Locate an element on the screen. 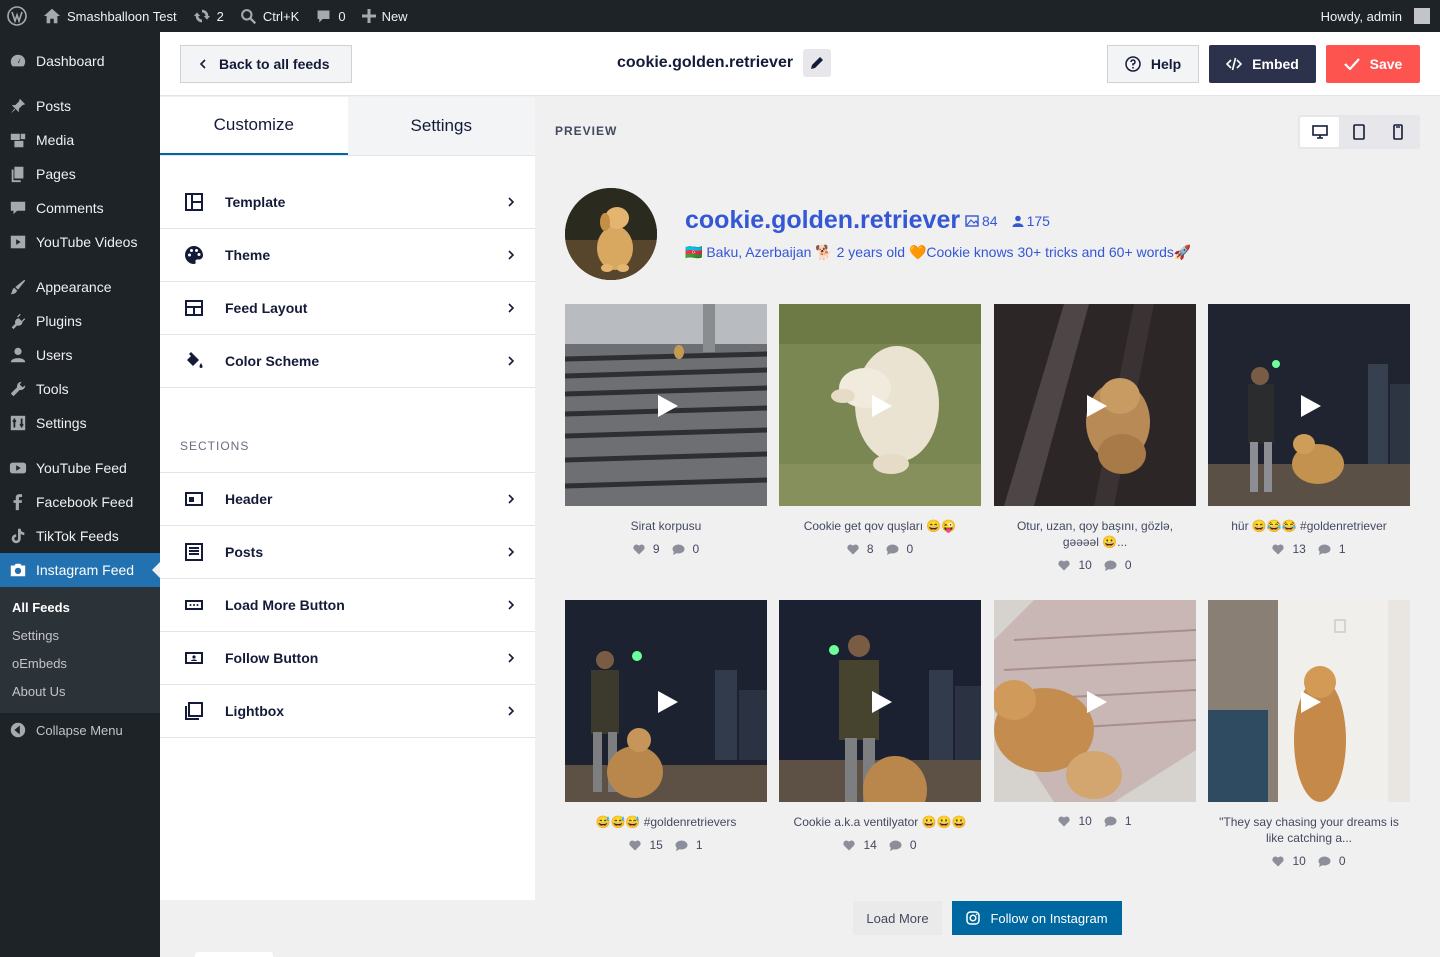 The image size is (1440, 957). heart-icon is located at coordinates (849, 845).